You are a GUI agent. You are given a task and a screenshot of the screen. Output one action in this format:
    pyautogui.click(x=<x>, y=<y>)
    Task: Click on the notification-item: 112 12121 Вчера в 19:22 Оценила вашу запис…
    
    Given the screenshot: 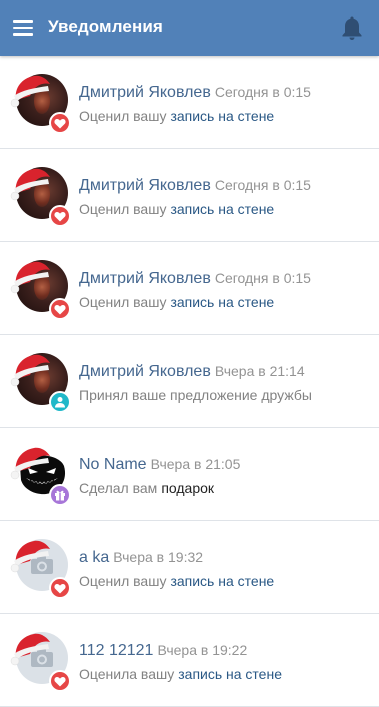 What is the action you would take?
    pyautogui.click(x=189, y=660)
    